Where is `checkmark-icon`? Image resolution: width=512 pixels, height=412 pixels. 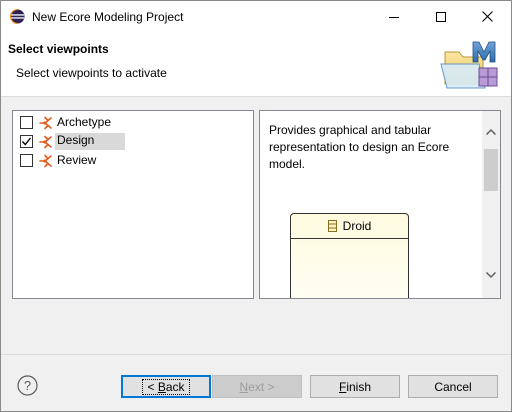
checkmark-icon is located at coordinates (26, 141).